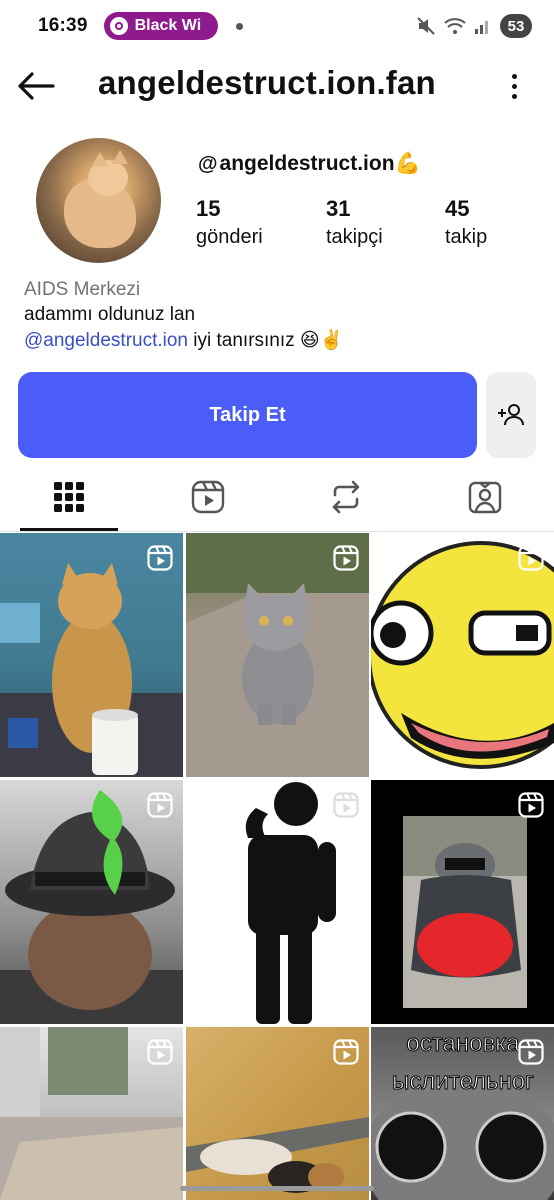 This screenshot has width=554, height=1200. What do you see at coordinates (208, 208) in the screenshot?
I see `stat-posts-value: 15` at bounding box center [208, 208].